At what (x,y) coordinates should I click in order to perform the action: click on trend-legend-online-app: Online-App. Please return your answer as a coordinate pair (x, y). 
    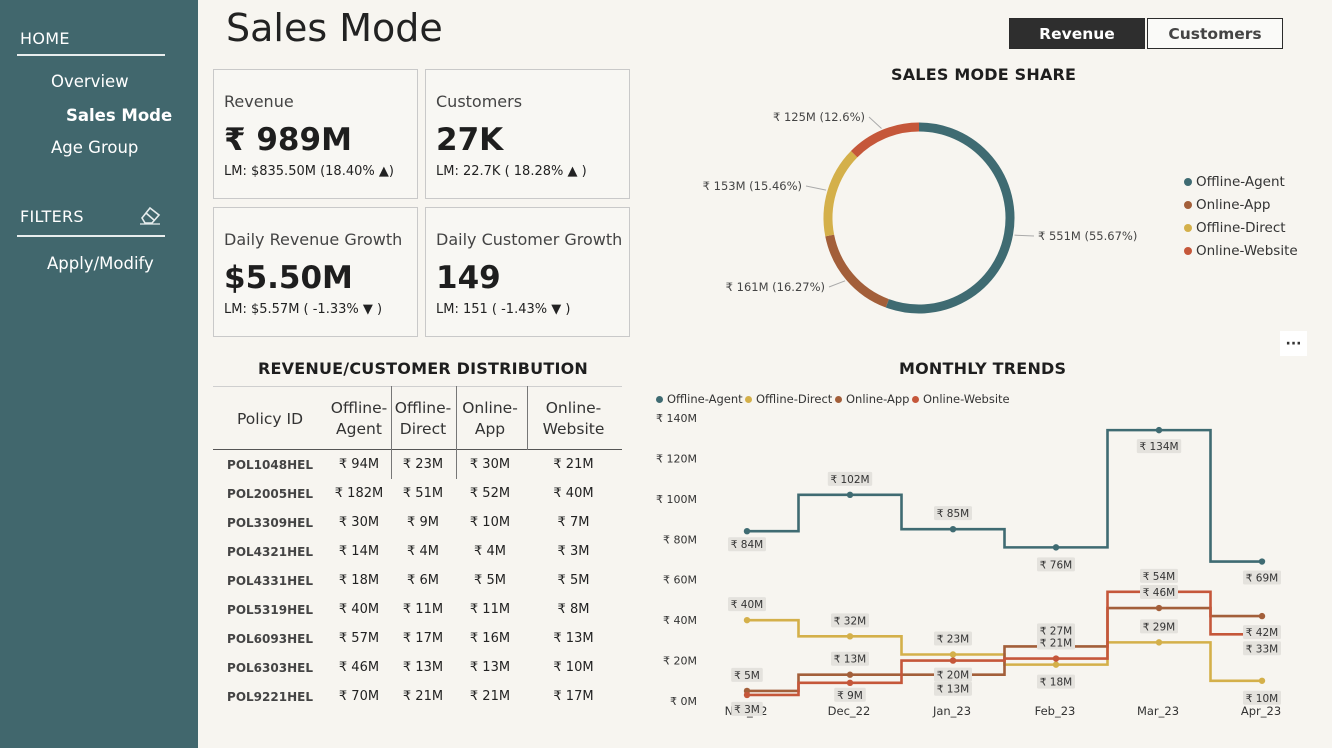
    Looking at the image, I should click on (872, 399).